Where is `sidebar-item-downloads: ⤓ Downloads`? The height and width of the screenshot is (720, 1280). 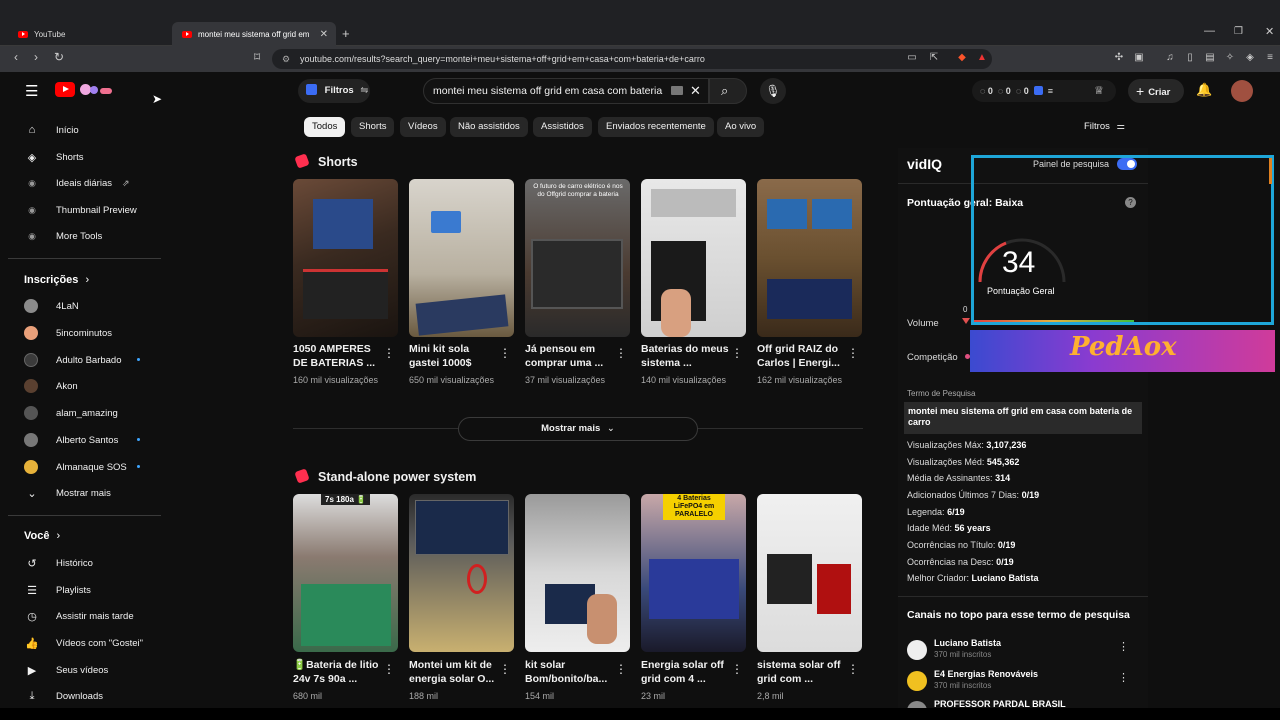 sidebar-item-downloads: ⤓ Downloads is located at coordinates (63, 696).